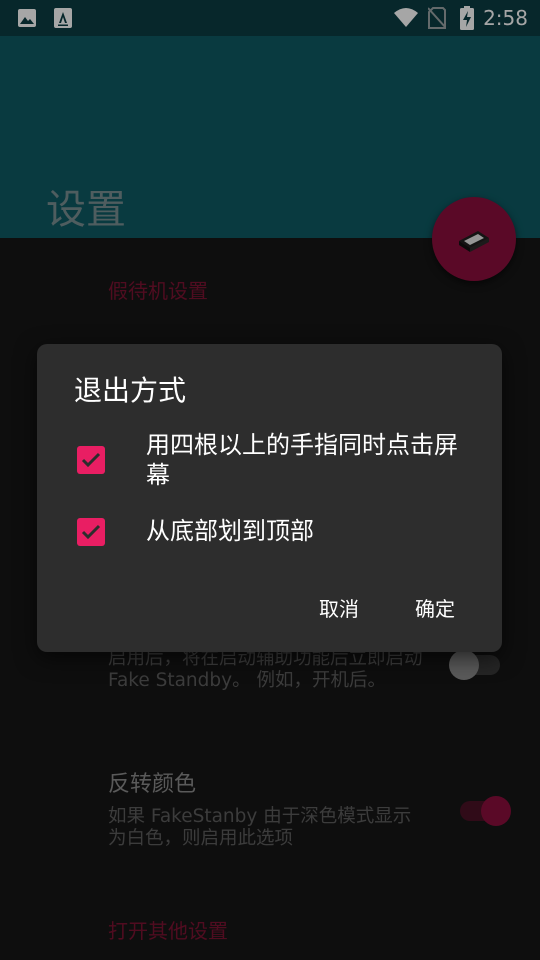 This screenshot has height=960, width=540. Describe the element at coordinates (130, 390) in the screenshot. I see `dialog-title: 退出方式` at that location.